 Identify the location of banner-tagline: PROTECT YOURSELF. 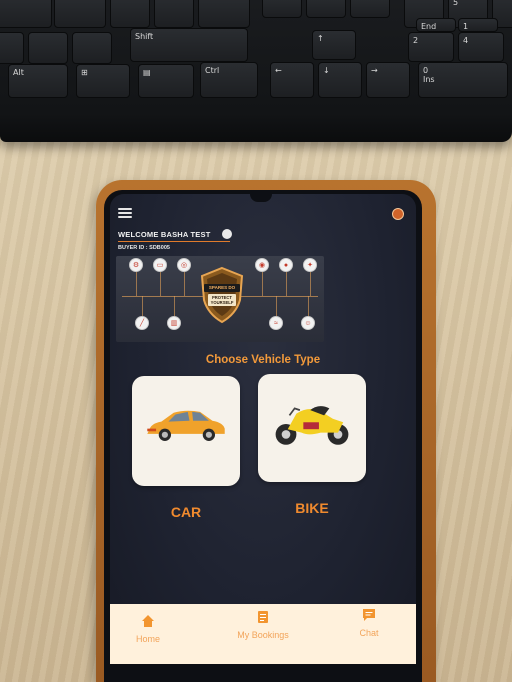
(222, 300).